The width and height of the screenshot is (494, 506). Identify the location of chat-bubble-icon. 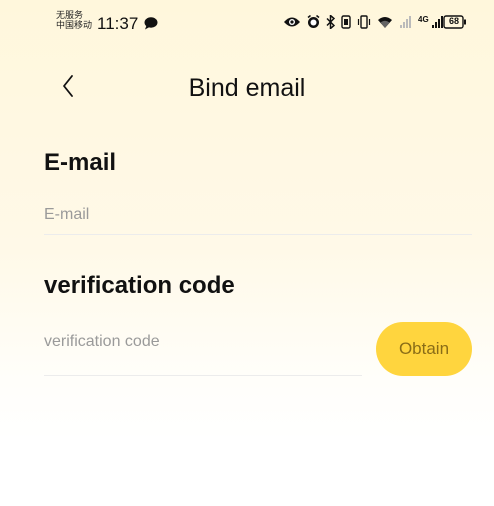
(151, 23).